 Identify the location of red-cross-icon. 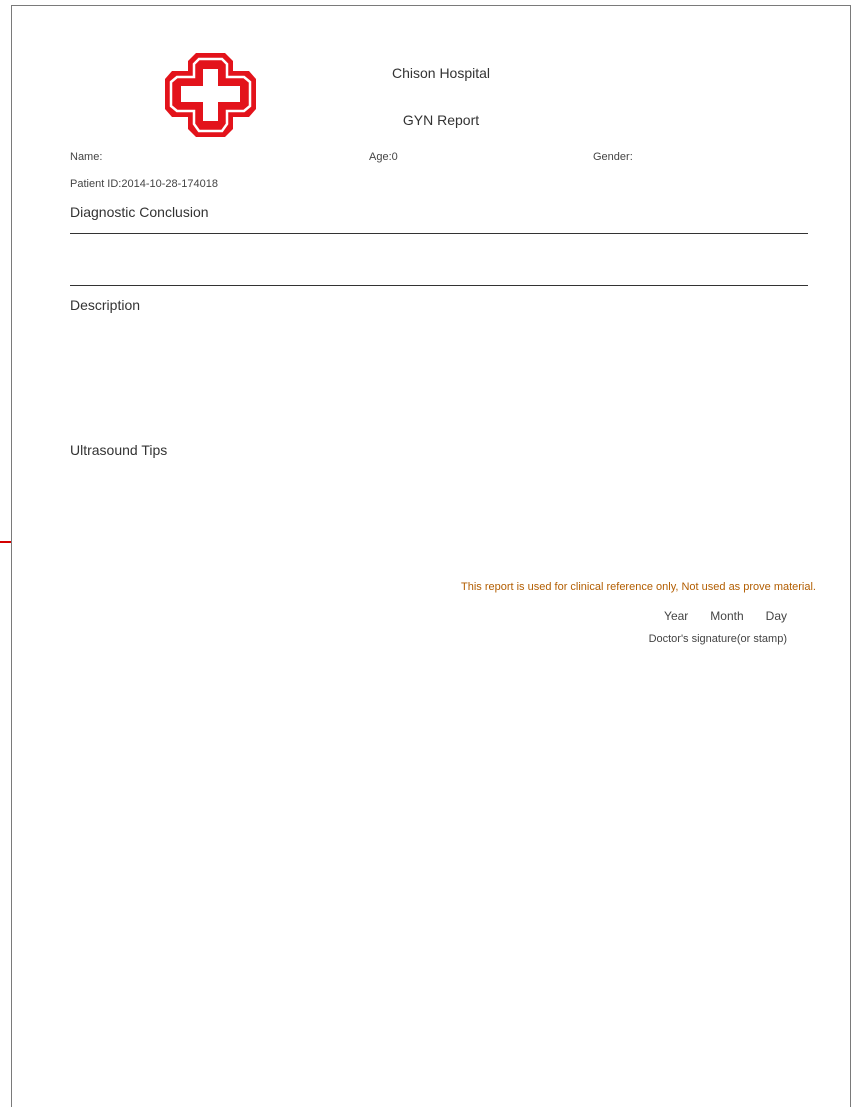
(210, 96).